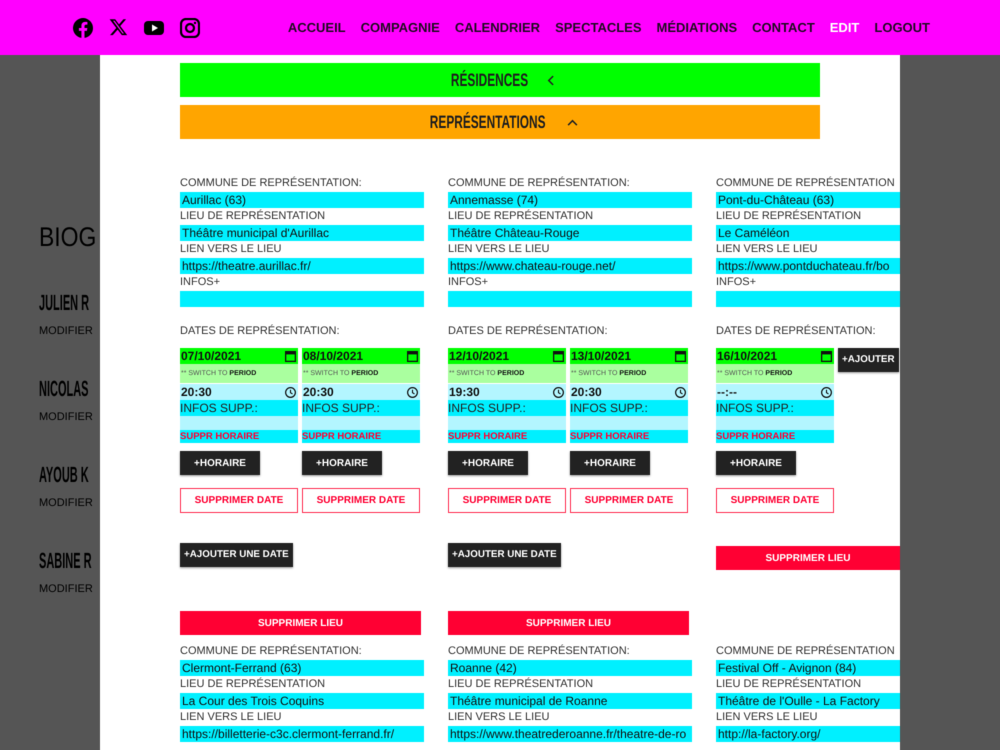 The width and height of the screenshot is (1000, 750). Describe the element at coordinates (775, 392) in the screenshot. I see `time-field: --:--` at that location.